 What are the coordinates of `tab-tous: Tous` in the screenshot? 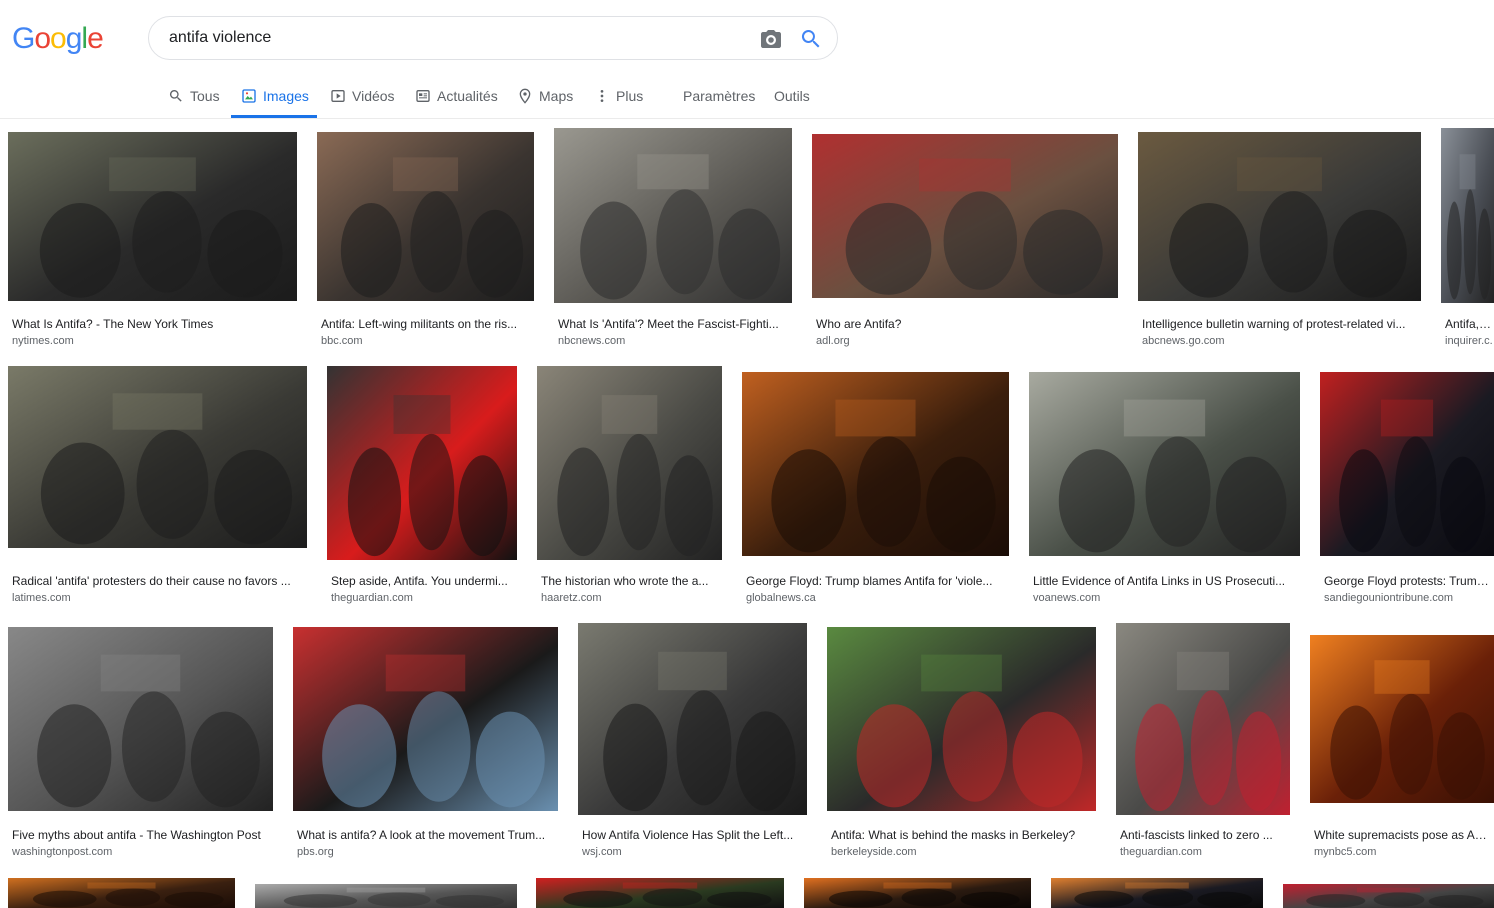 It's located at (194, 96).